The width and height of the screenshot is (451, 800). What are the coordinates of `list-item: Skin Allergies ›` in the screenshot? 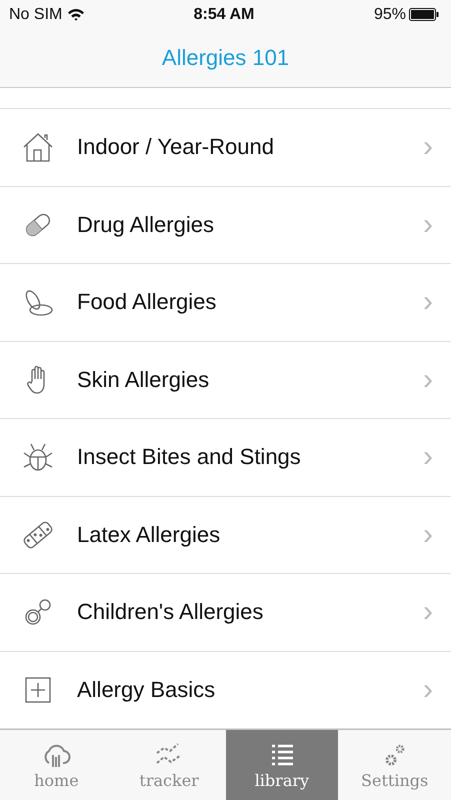 It's located at (225, 380).